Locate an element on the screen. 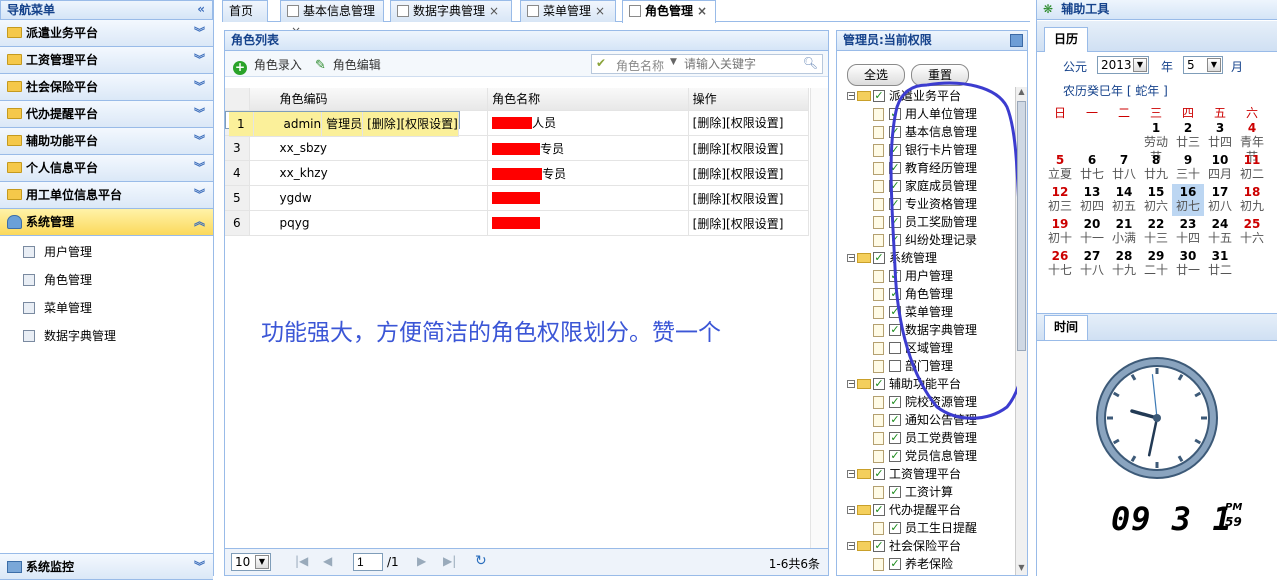 The height and width of the screenshot is (580, 1277). calendar-day: 27 十八 is located at coordinates (1092, 264).